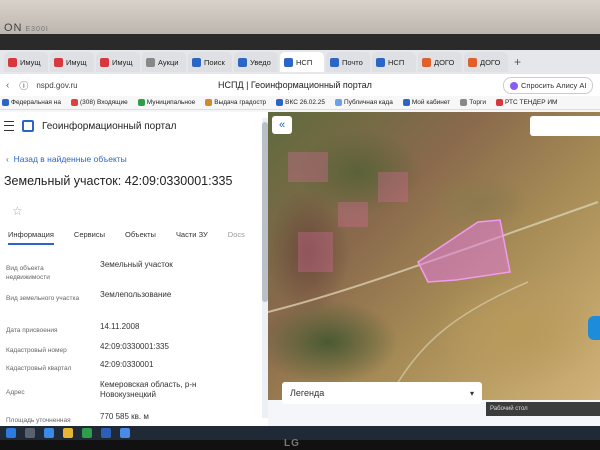 Image resolution: width=600 pixels, height=450 pixels. What do you see at coordinates (118, 181) in the screenshot?
I see `object-title: Земельный участок: 42:09:0330001:335` at bounding box center [118, 181].